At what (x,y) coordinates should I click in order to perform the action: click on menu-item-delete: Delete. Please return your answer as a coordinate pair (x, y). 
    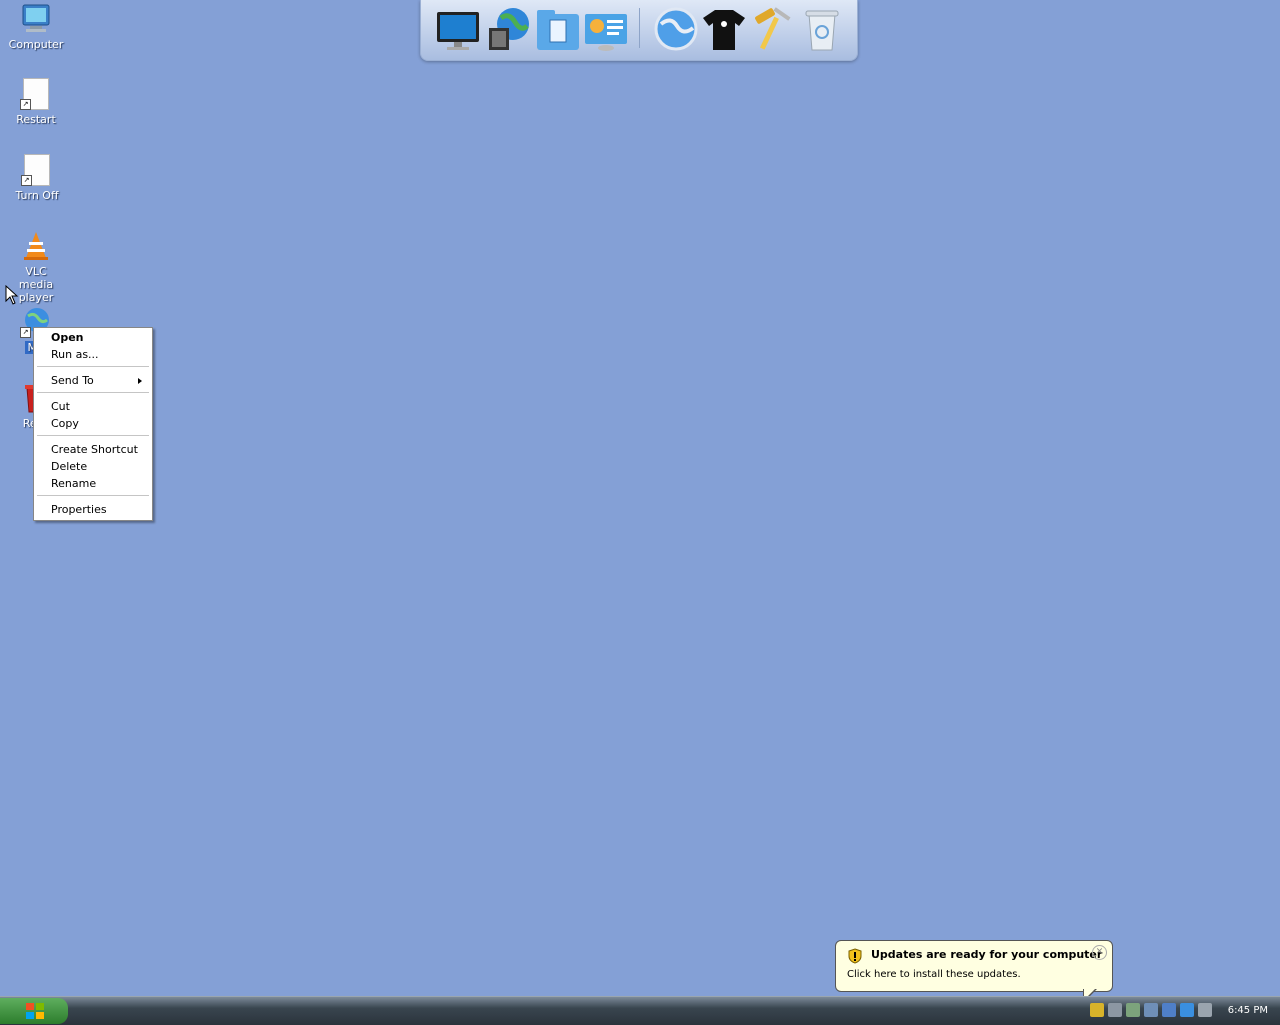
    Looking at the image, I should click on (98, 467).